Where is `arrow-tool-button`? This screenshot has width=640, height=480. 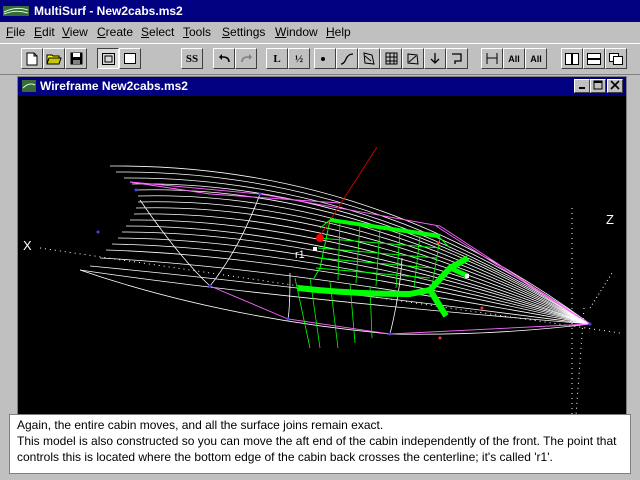 arrow-tool-button is located at coordinates (435, 58).